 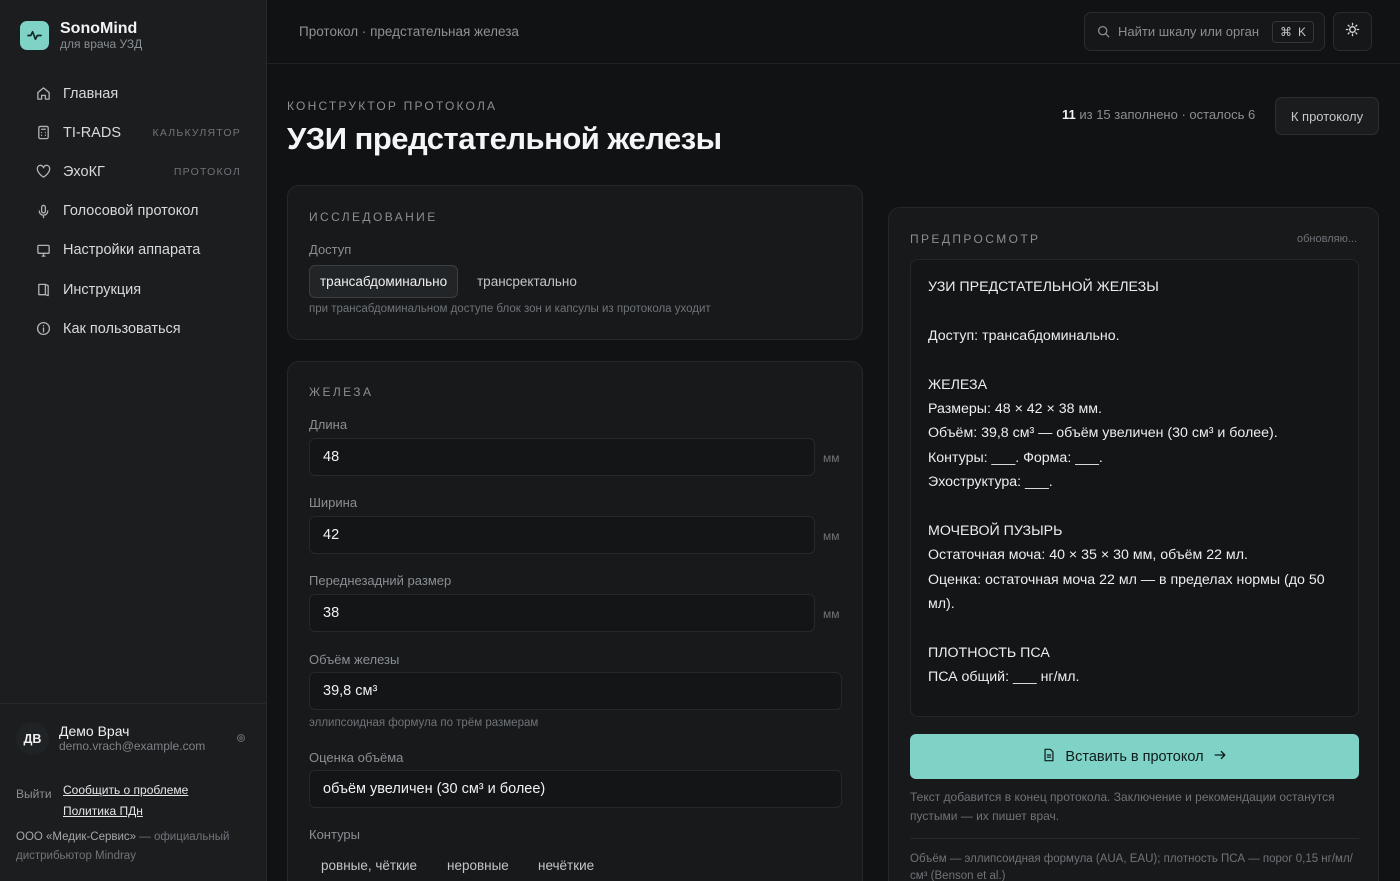 I want to click on search-icon, so click(x=1104, y=32).